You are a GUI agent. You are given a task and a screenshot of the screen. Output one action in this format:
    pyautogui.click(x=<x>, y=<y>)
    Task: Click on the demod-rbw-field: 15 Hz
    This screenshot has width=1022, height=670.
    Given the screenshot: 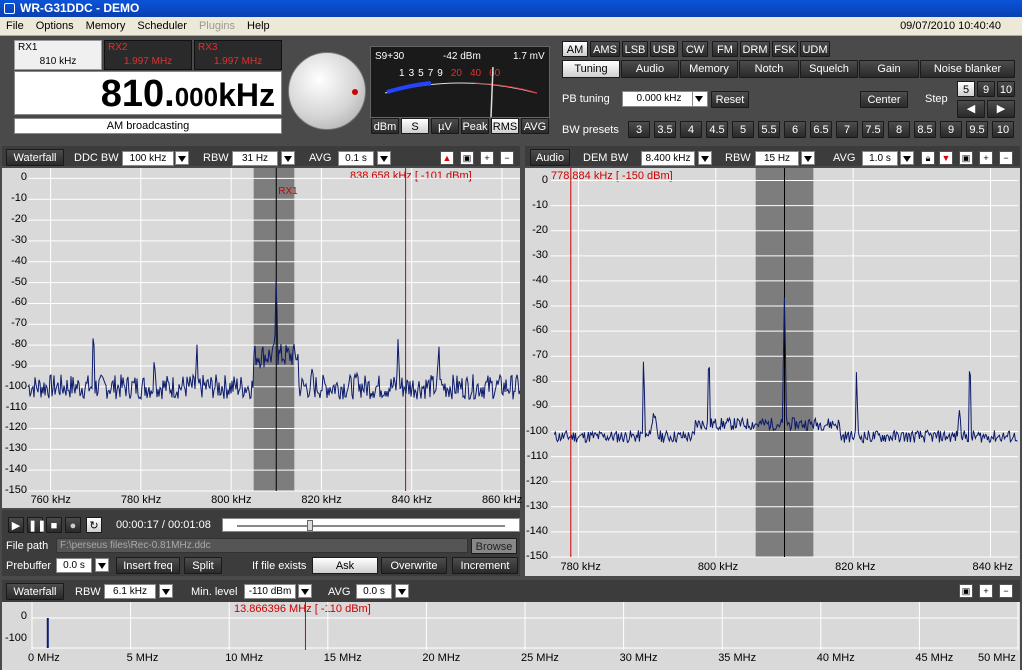 What is the action you would take?
    pyautogui.click(x=777, y=158)
    